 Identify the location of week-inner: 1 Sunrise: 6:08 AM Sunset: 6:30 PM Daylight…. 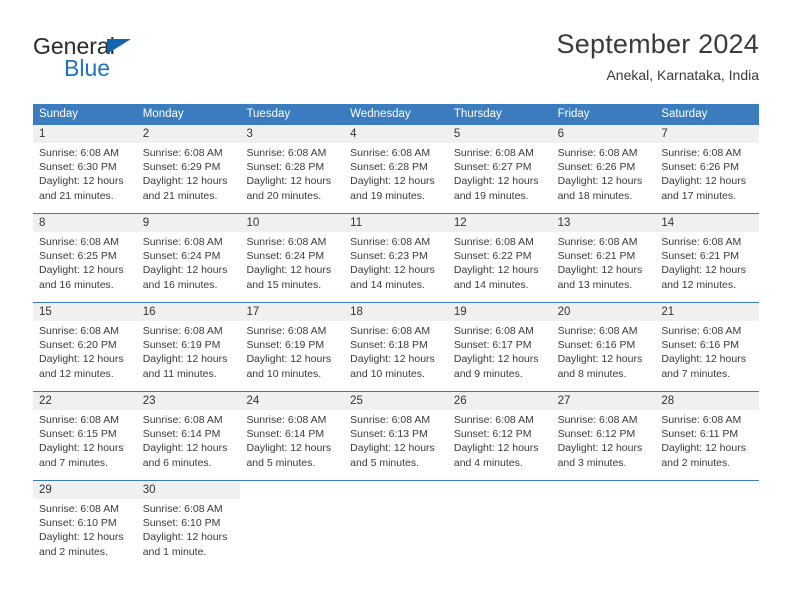
(396, 169).